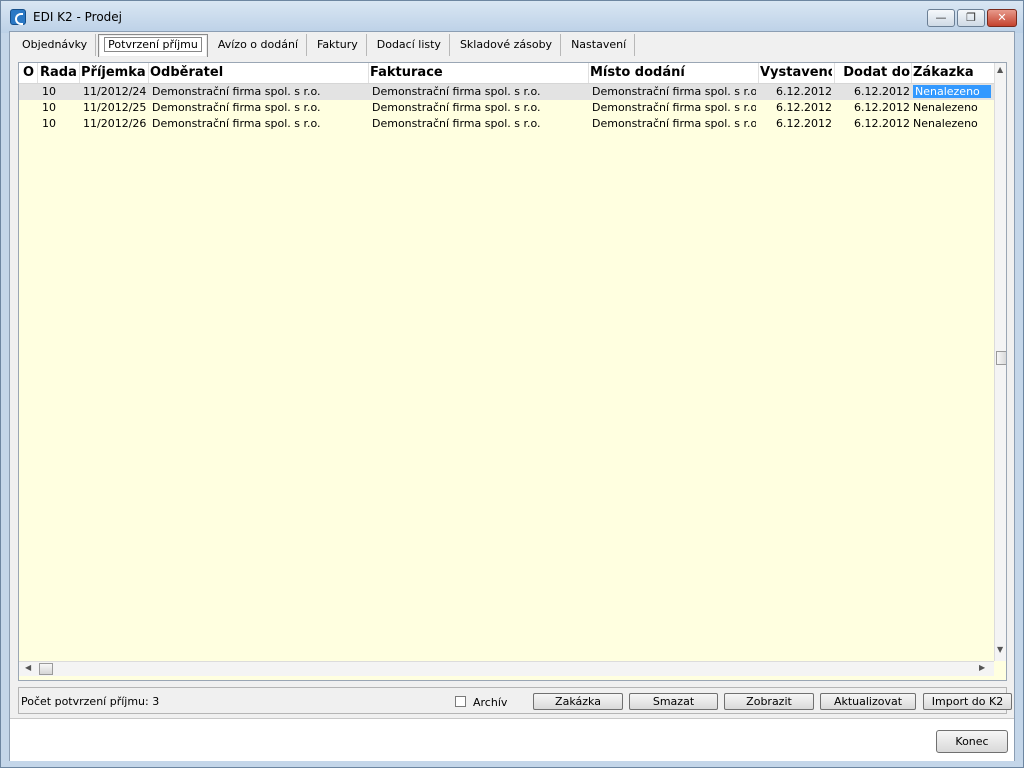  Describe the element at coordinates (512, 17) in the screenshot. I see `title-bar: EDI K2 - Prodej — ❐ ✕` at that location.